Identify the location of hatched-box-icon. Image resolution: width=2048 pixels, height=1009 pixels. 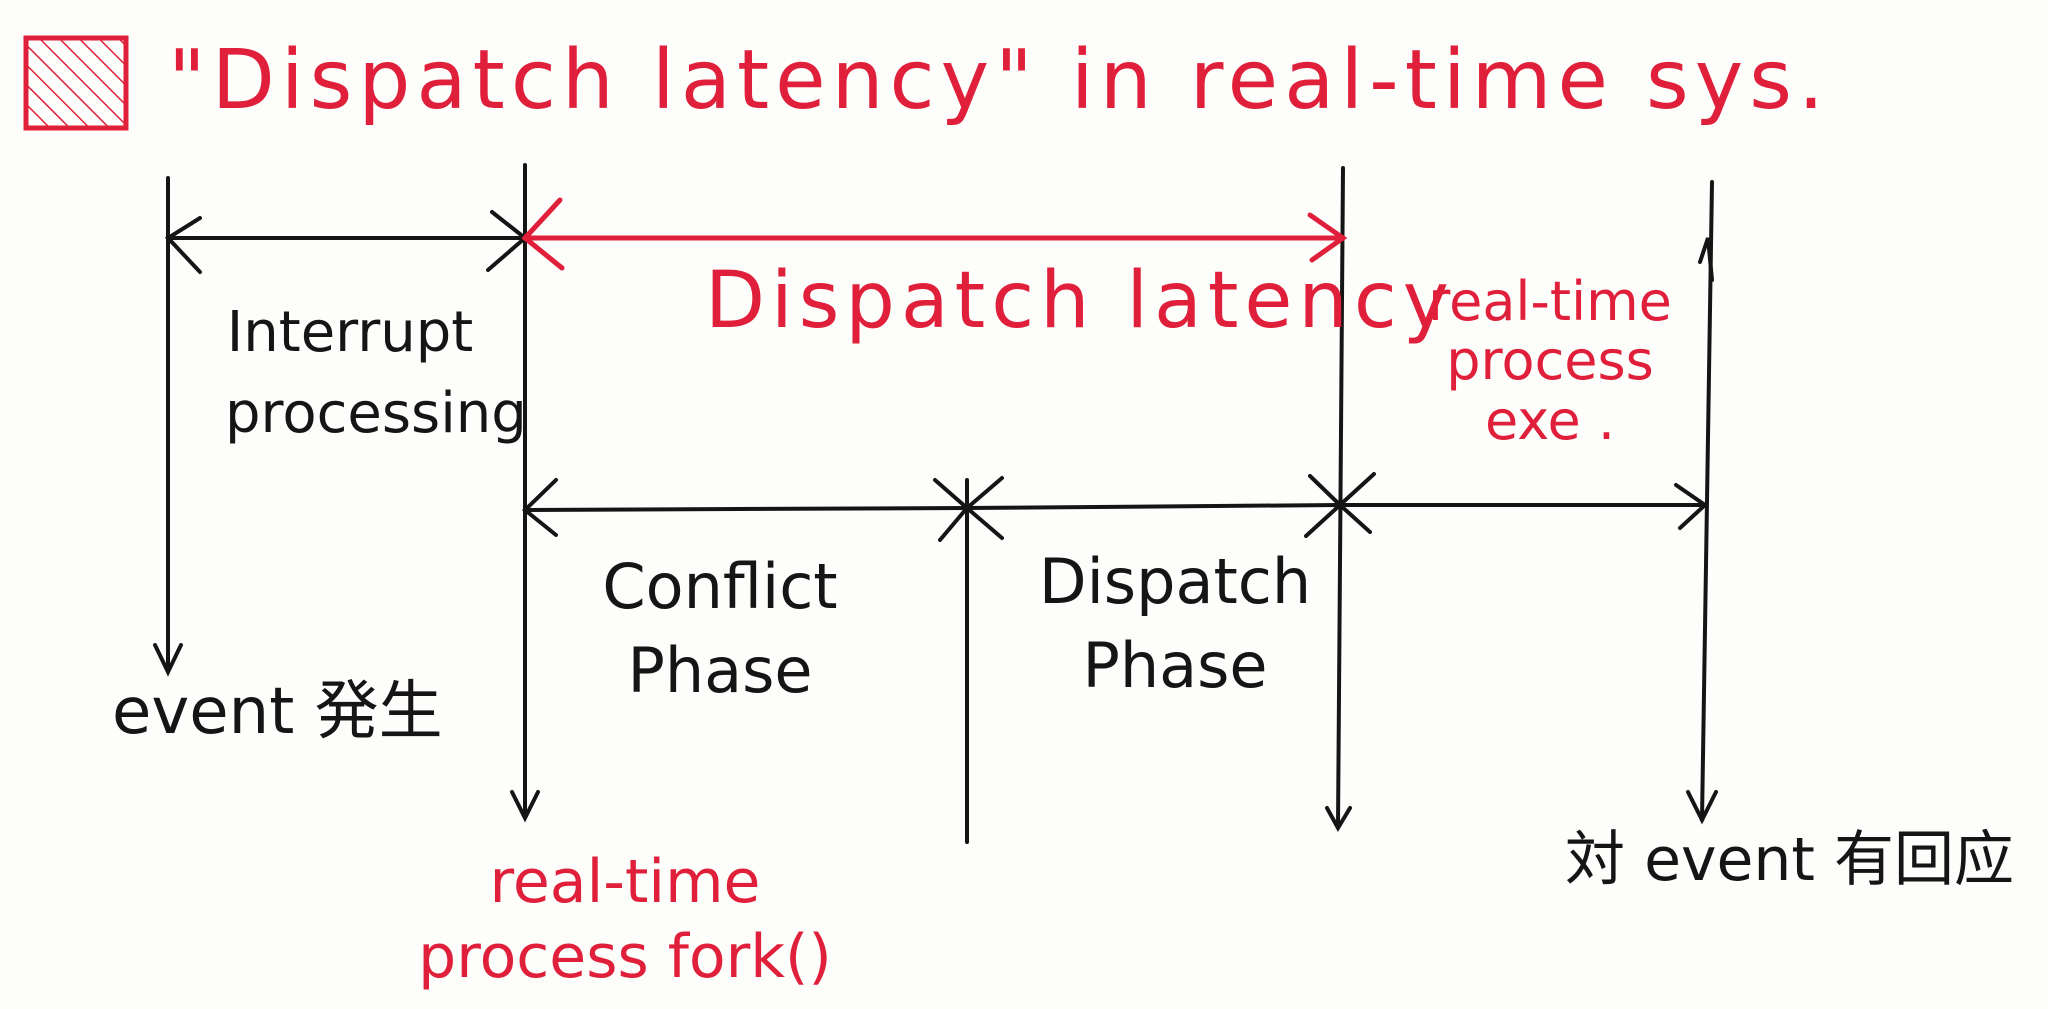
(76, 83).